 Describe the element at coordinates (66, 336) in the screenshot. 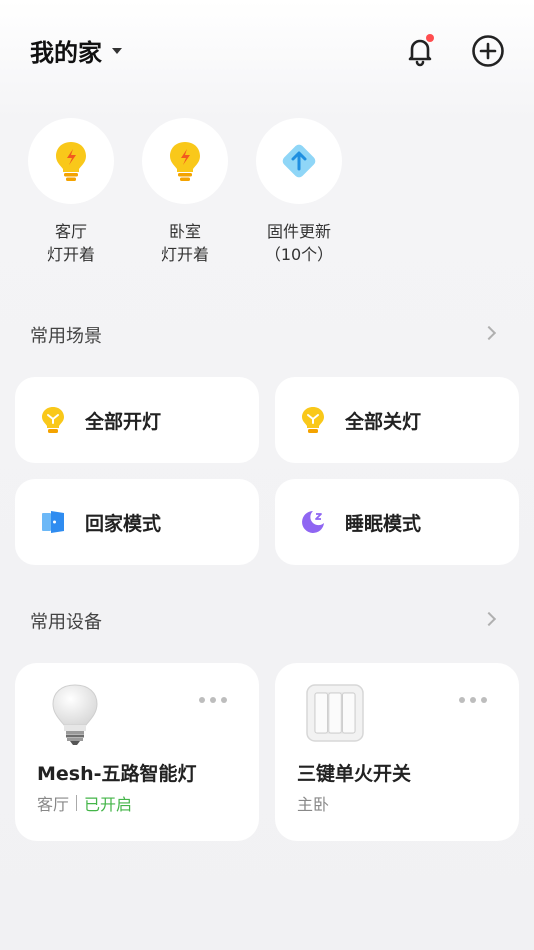

I see `scenes-section-title: 常用场景` at that location.